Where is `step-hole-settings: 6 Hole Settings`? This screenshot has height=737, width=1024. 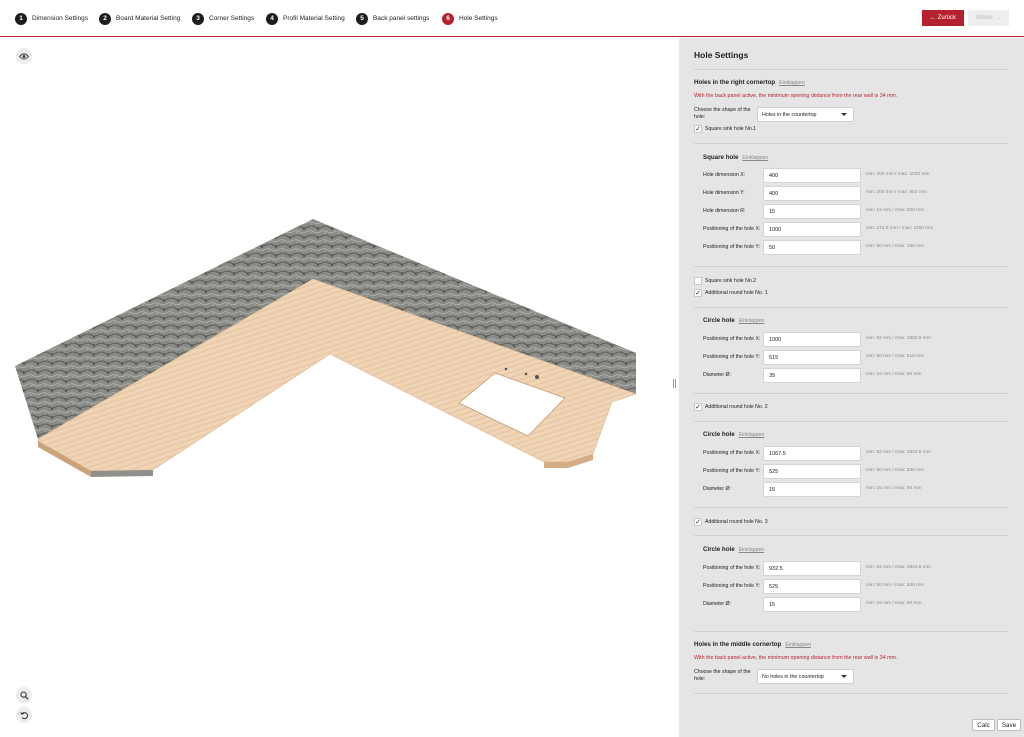
step-hole-settings: 6 Hole Settings is located at coordinates (470, 18).